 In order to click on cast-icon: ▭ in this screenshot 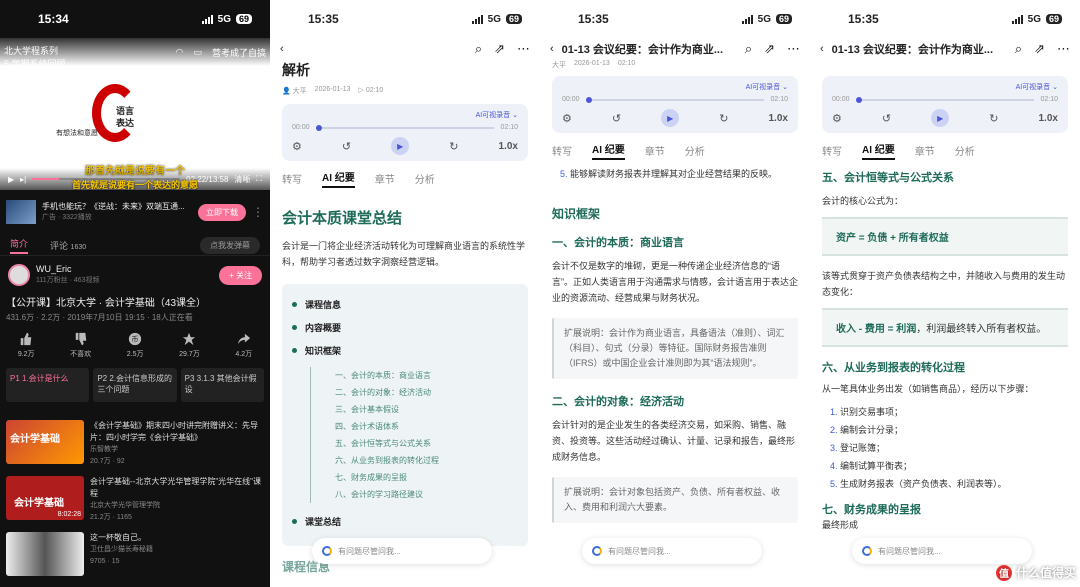, I will do `click(197, 52)`.